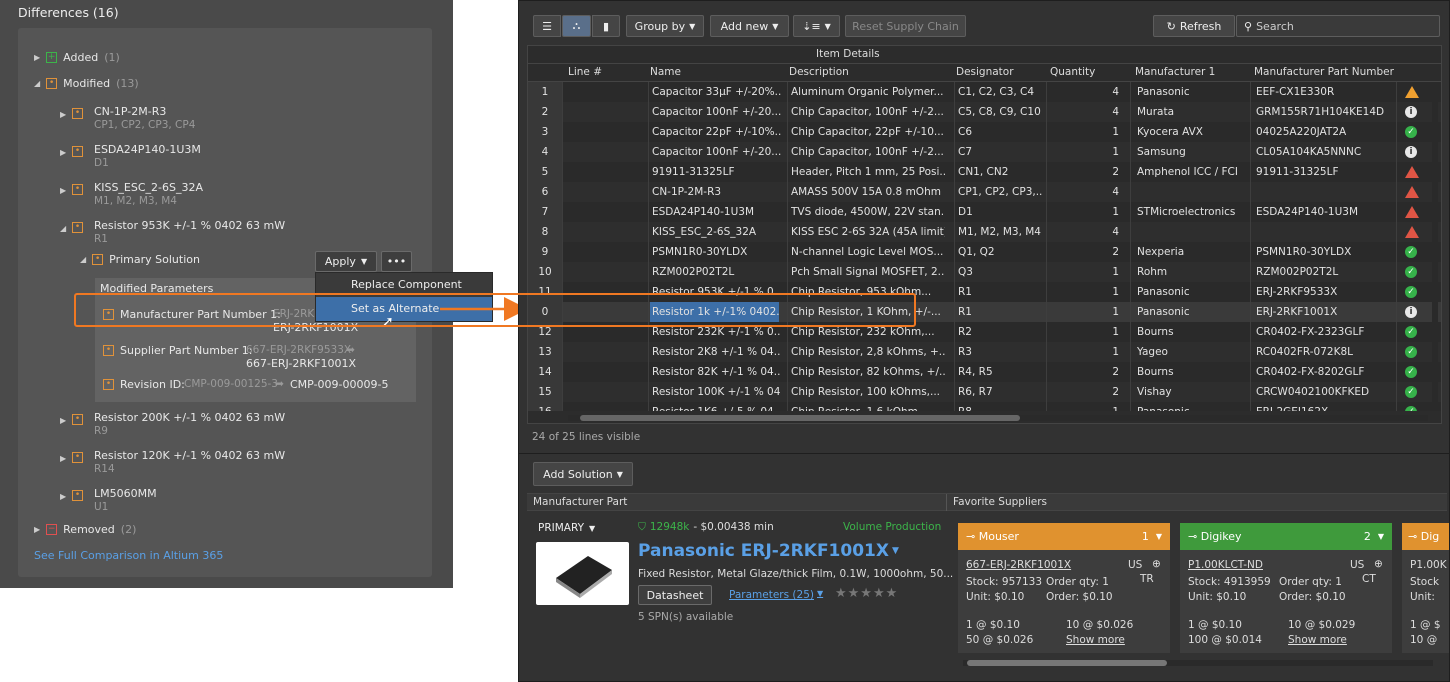 The height and width of the screenshot is (682, 1450). I want to click on parameters-dropdown: Parameters (25) ▼, so click(776, 595).